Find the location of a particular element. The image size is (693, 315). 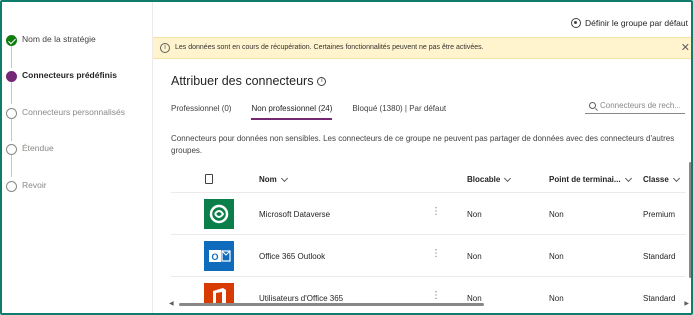

horizontal-scrollbar: ◀ ▶ is located at coordinates (429, 304).